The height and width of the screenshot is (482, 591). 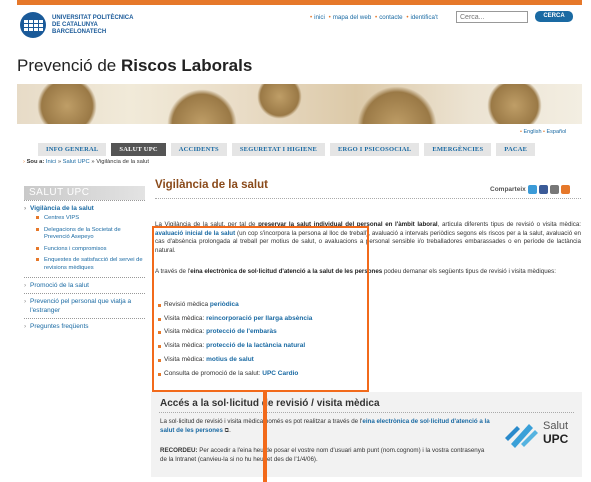 What do you see at coordinates (33, 25) in the screenshot?
I see `upc-logo-icon` at bounding box center [33, 25].